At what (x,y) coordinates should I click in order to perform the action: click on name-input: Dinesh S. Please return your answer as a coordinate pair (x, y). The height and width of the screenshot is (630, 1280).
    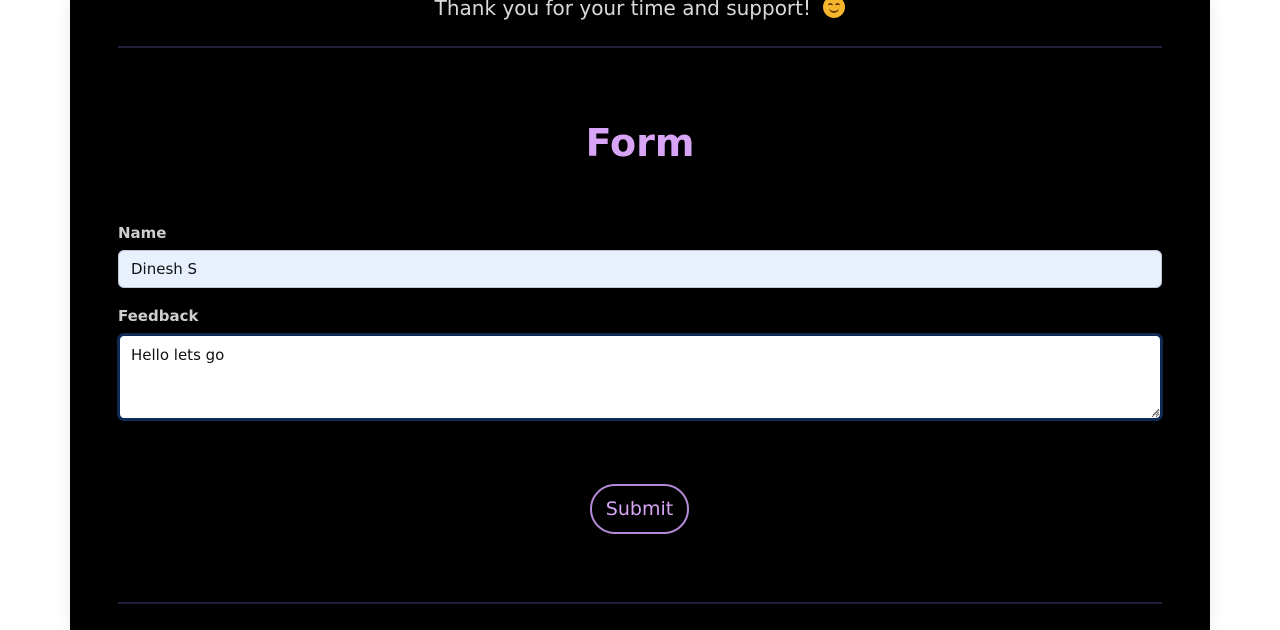
    Looking at the image, I should click on (640, 269).